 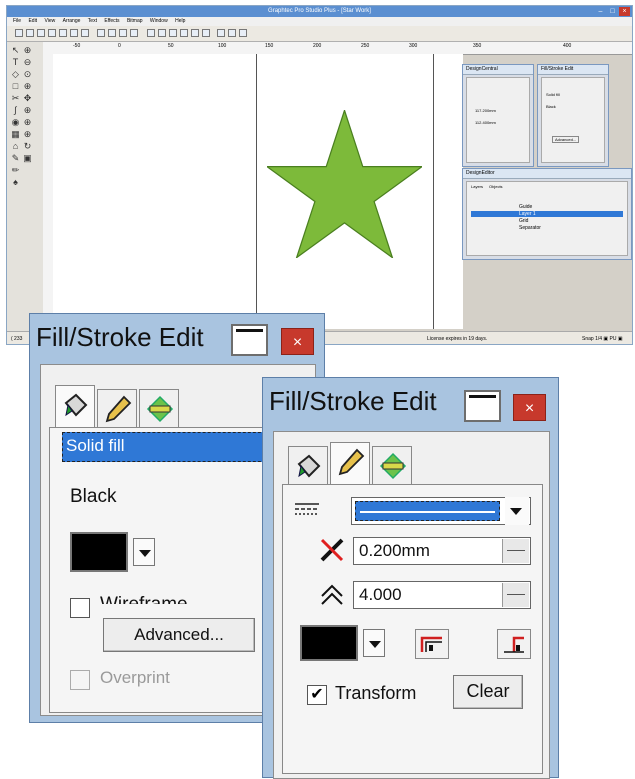 What do you see at coordinates (162, 33) in the screenshot?
I see `group-icon` at bounding box center [162, 33].